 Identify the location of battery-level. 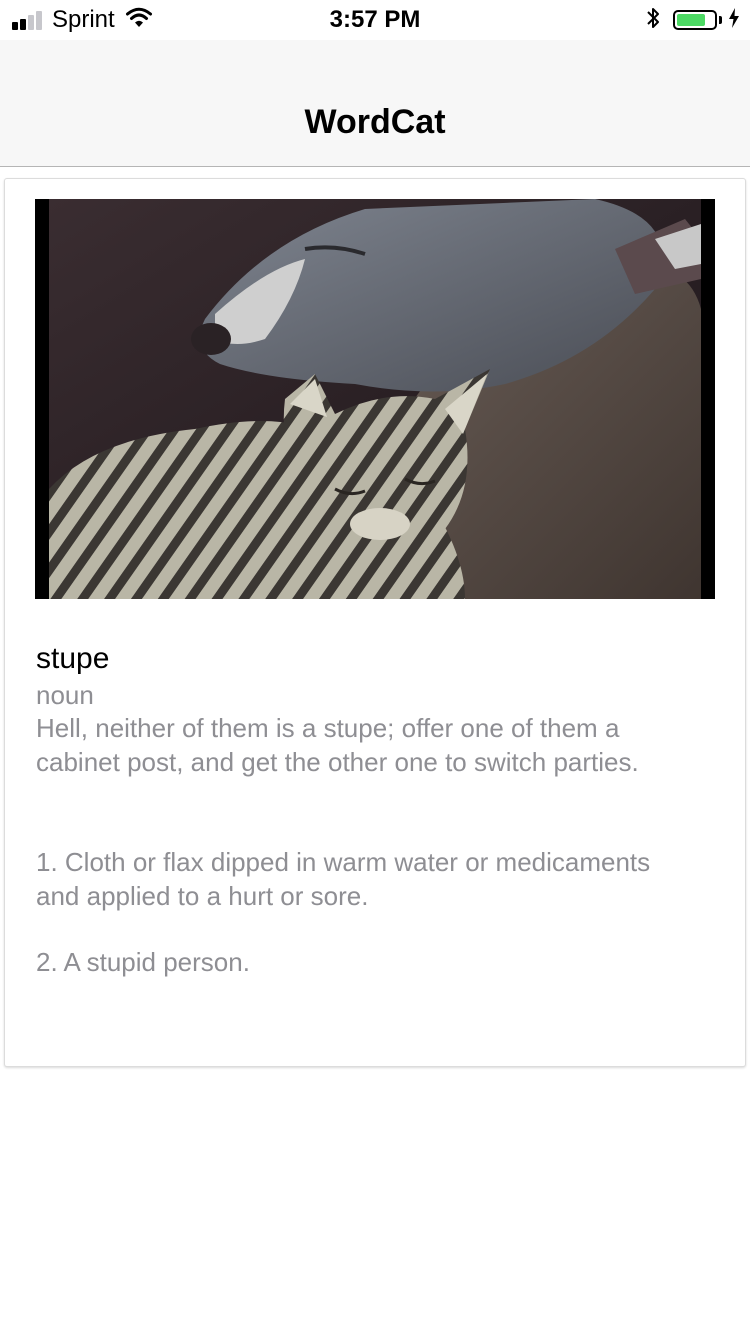
(691, 20).